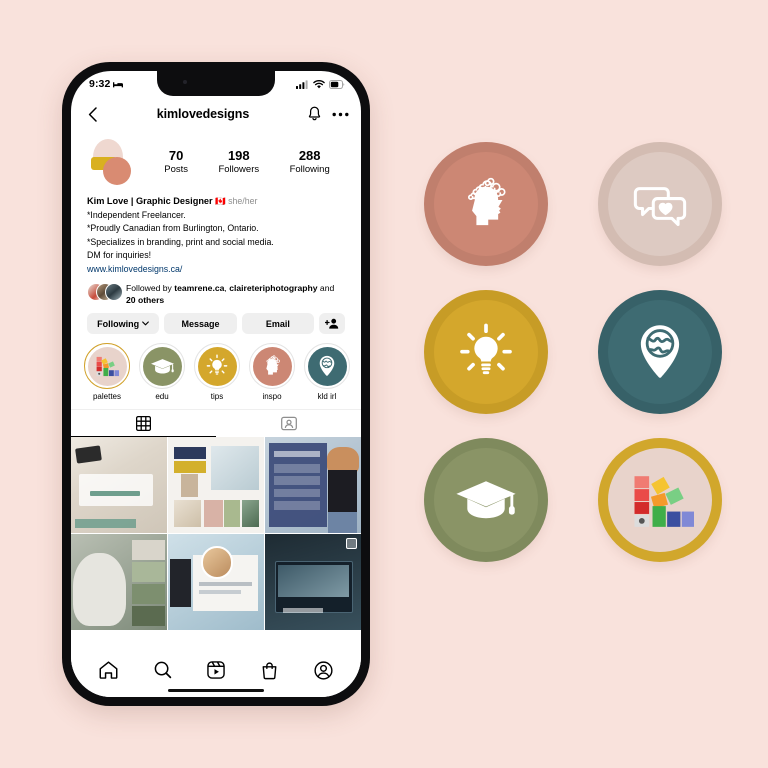  What do you see at coordinates (217, 397) in the screenshot?
I see `highlight-label: tips` at bounding box center [217, 397].